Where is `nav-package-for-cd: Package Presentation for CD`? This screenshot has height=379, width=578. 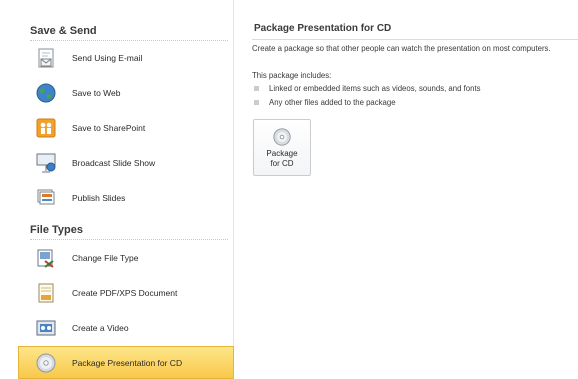
nav-package-for-cd: Package Presentation for CD is located at coordinates (126, 362).